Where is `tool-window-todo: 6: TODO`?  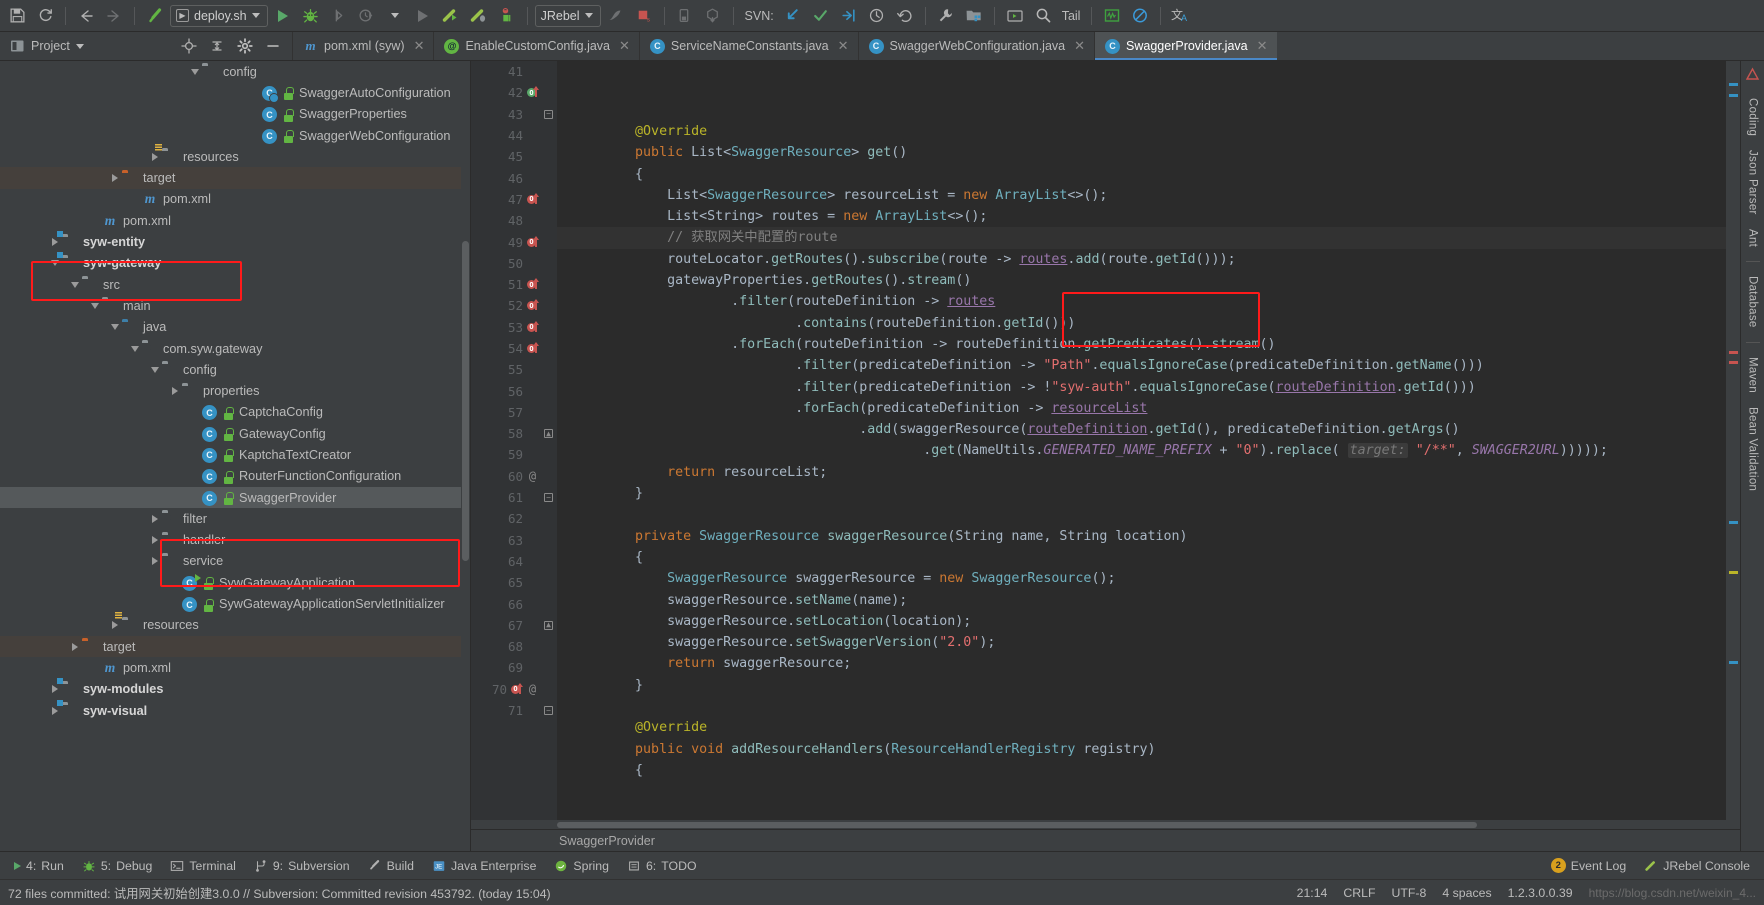
tool-window-todo: 6: TODO is located at coordinates (662, 866).